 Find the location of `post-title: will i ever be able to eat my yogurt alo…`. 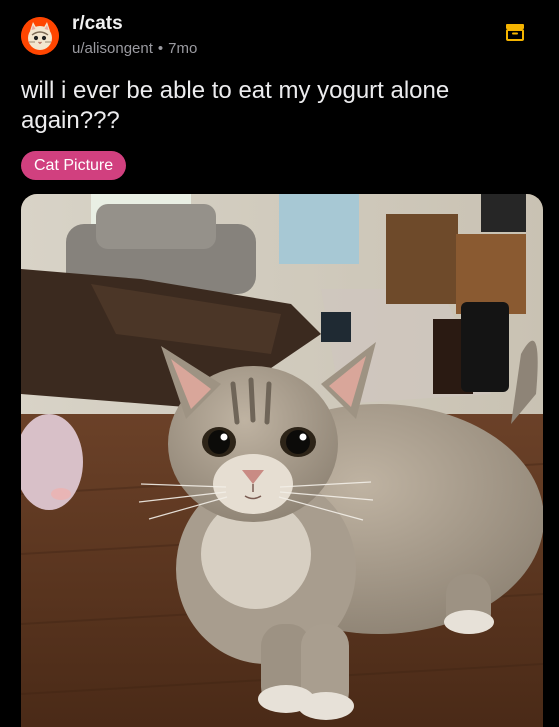

post-title: will i ever be able to eat my yogurt alo… is located at coordinates (276, 106).